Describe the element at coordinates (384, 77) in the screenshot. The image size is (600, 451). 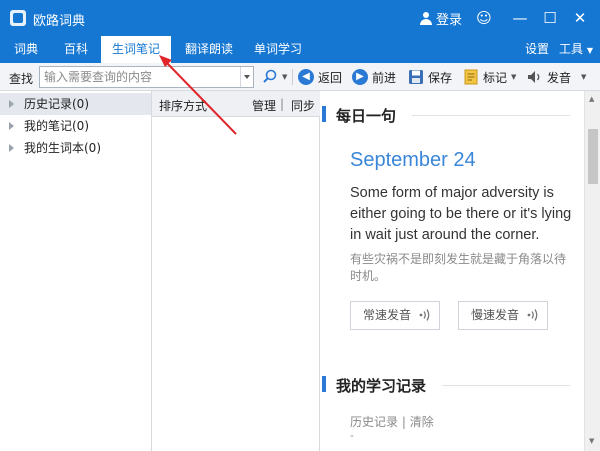
I see `forward-label: 前进` at that location.